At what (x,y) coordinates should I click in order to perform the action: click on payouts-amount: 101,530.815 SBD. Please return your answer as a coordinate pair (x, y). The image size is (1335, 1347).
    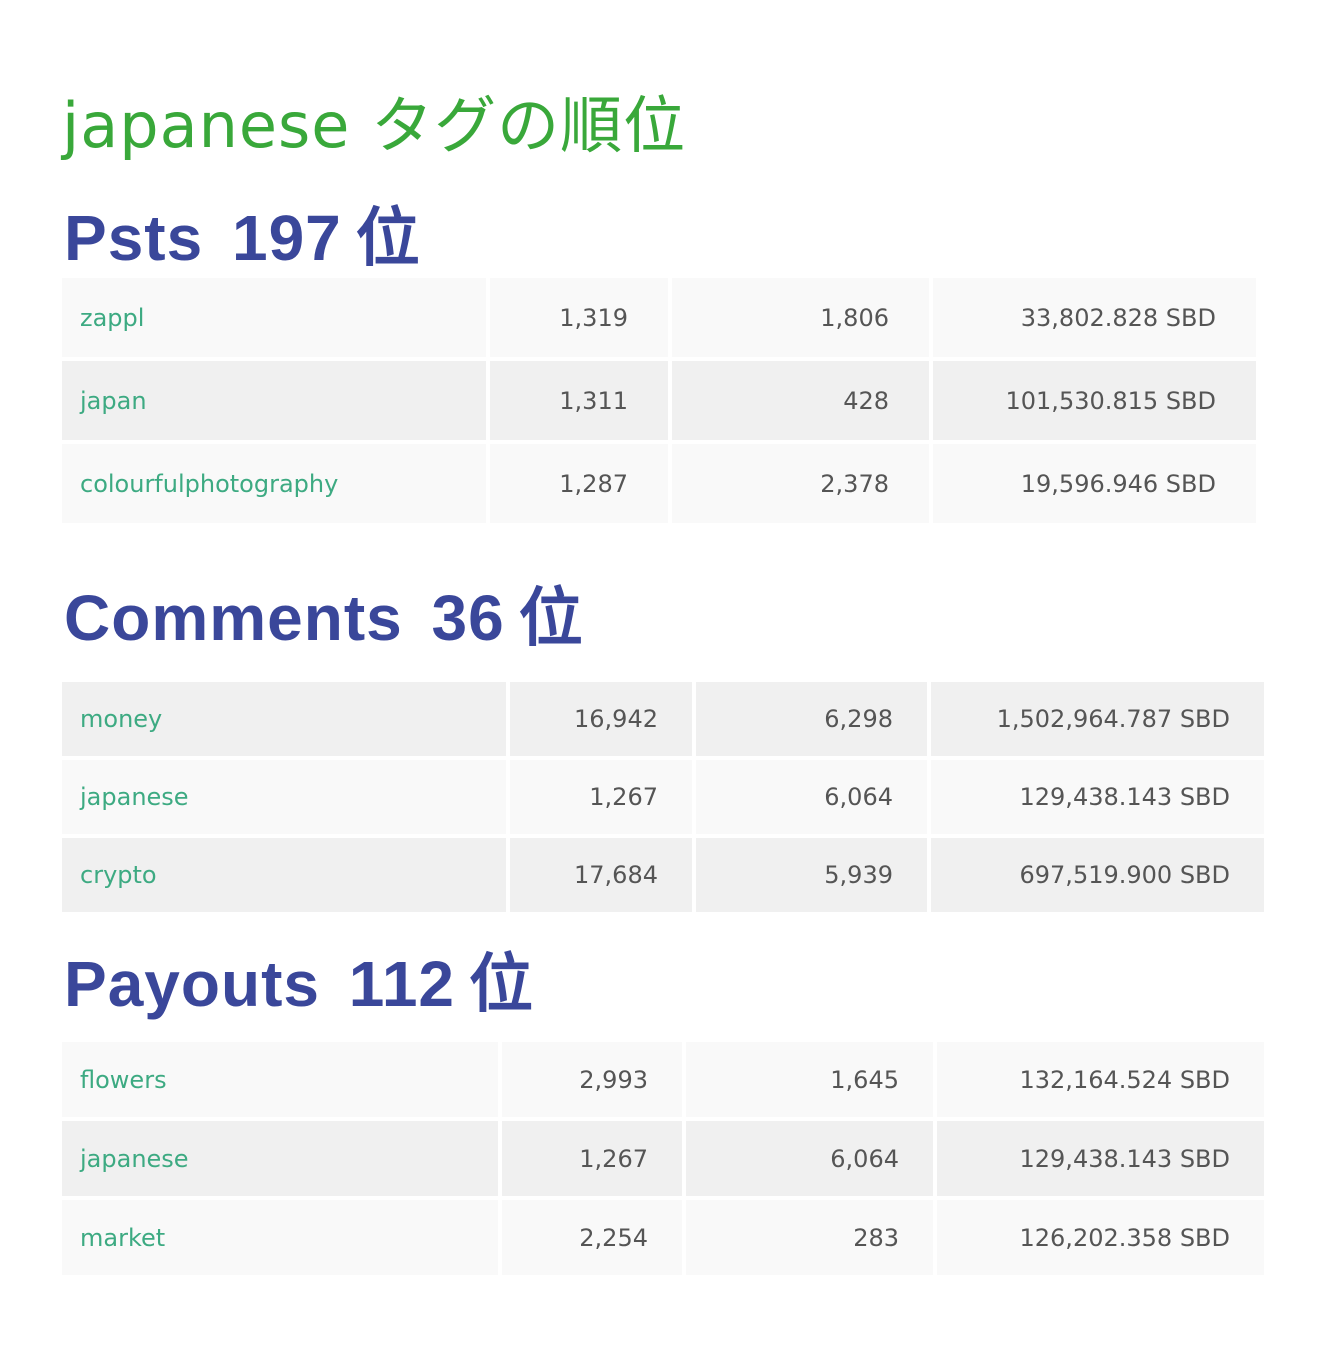
    Looking at the image, I should click on (1094, 400).